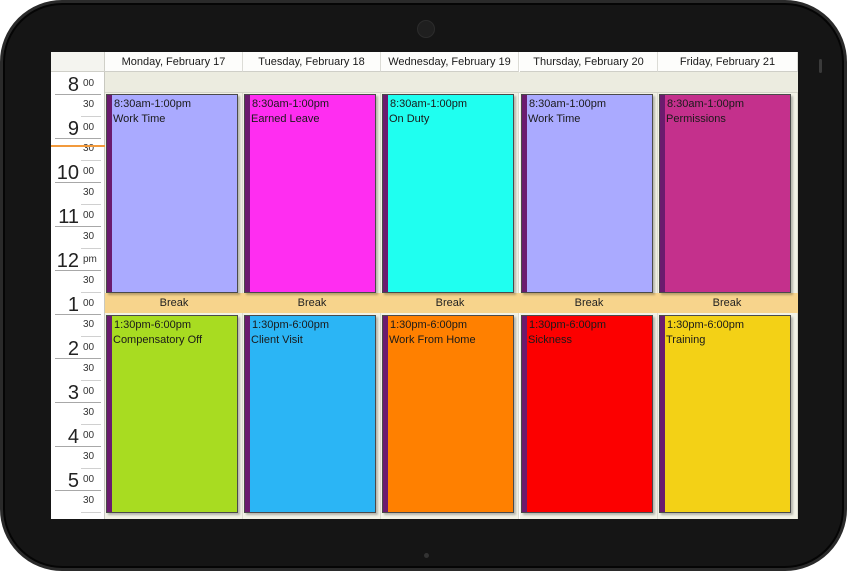 This screenshot has height=571, width=847. I want to click on day-header-wednesday: Wednesday, February 19, so click(450, 62).